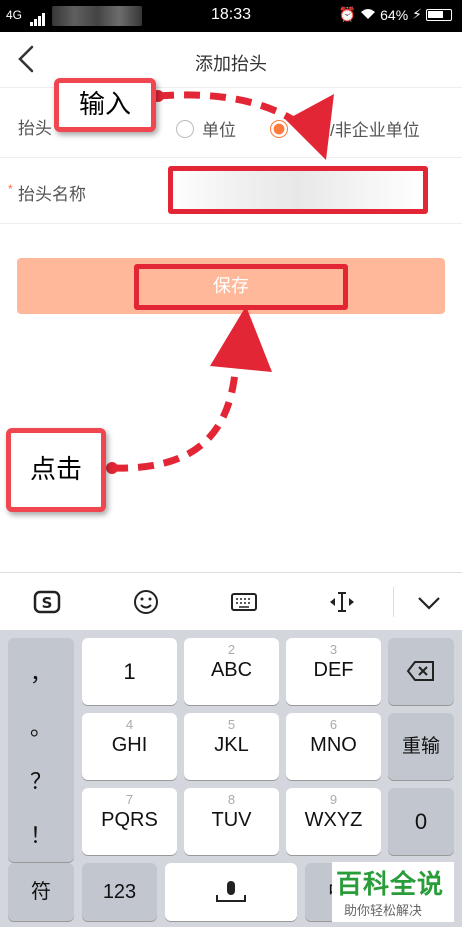  What do you see at coordinates (383, 910) in the screenshot?
I see `watermark-subtitle: 助你轻松解决` at bounding box center [383, 910].